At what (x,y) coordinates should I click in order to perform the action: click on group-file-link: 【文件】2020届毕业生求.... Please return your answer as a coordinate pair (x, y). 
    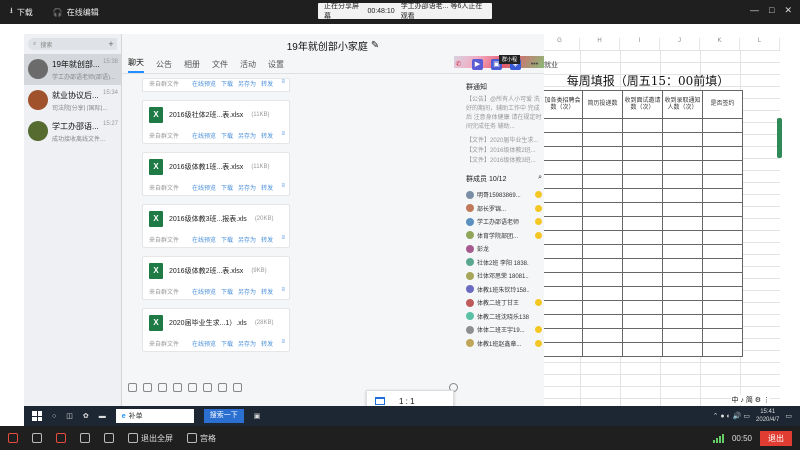
    Looking at the image, I should click on (504, 141).